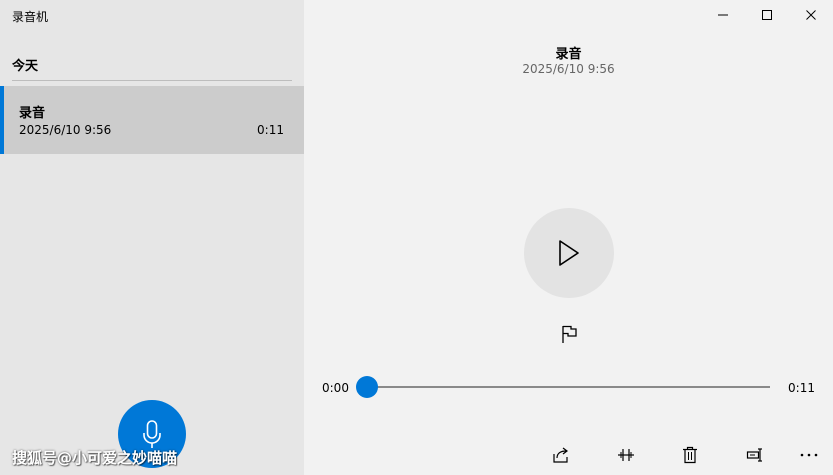  I want to click on rename-icon, so click(754, 455).